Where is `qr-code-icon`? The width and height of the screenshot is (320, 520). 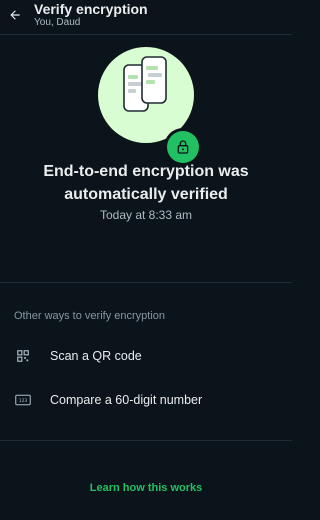 qr-code-icon is located at coordinates (23, 356).